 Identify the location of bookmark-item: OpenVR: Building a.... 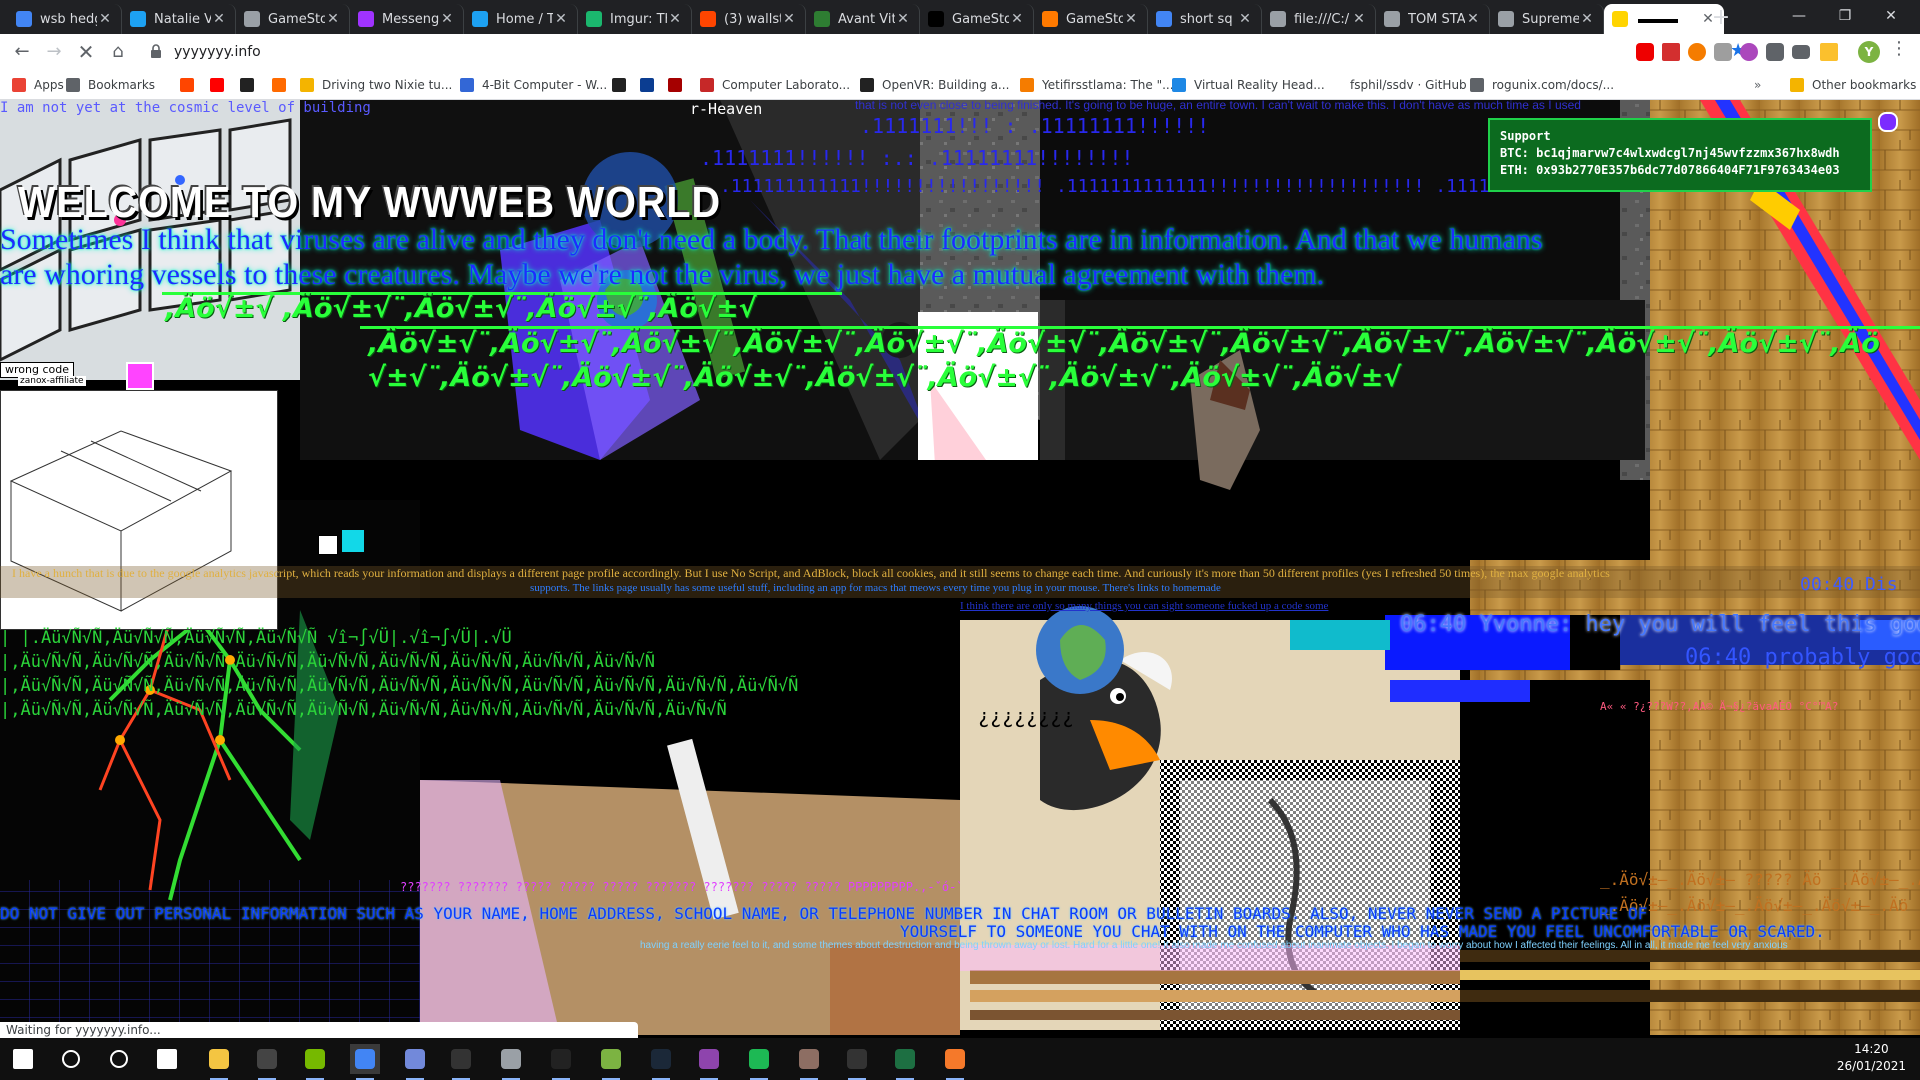
(934, 85).